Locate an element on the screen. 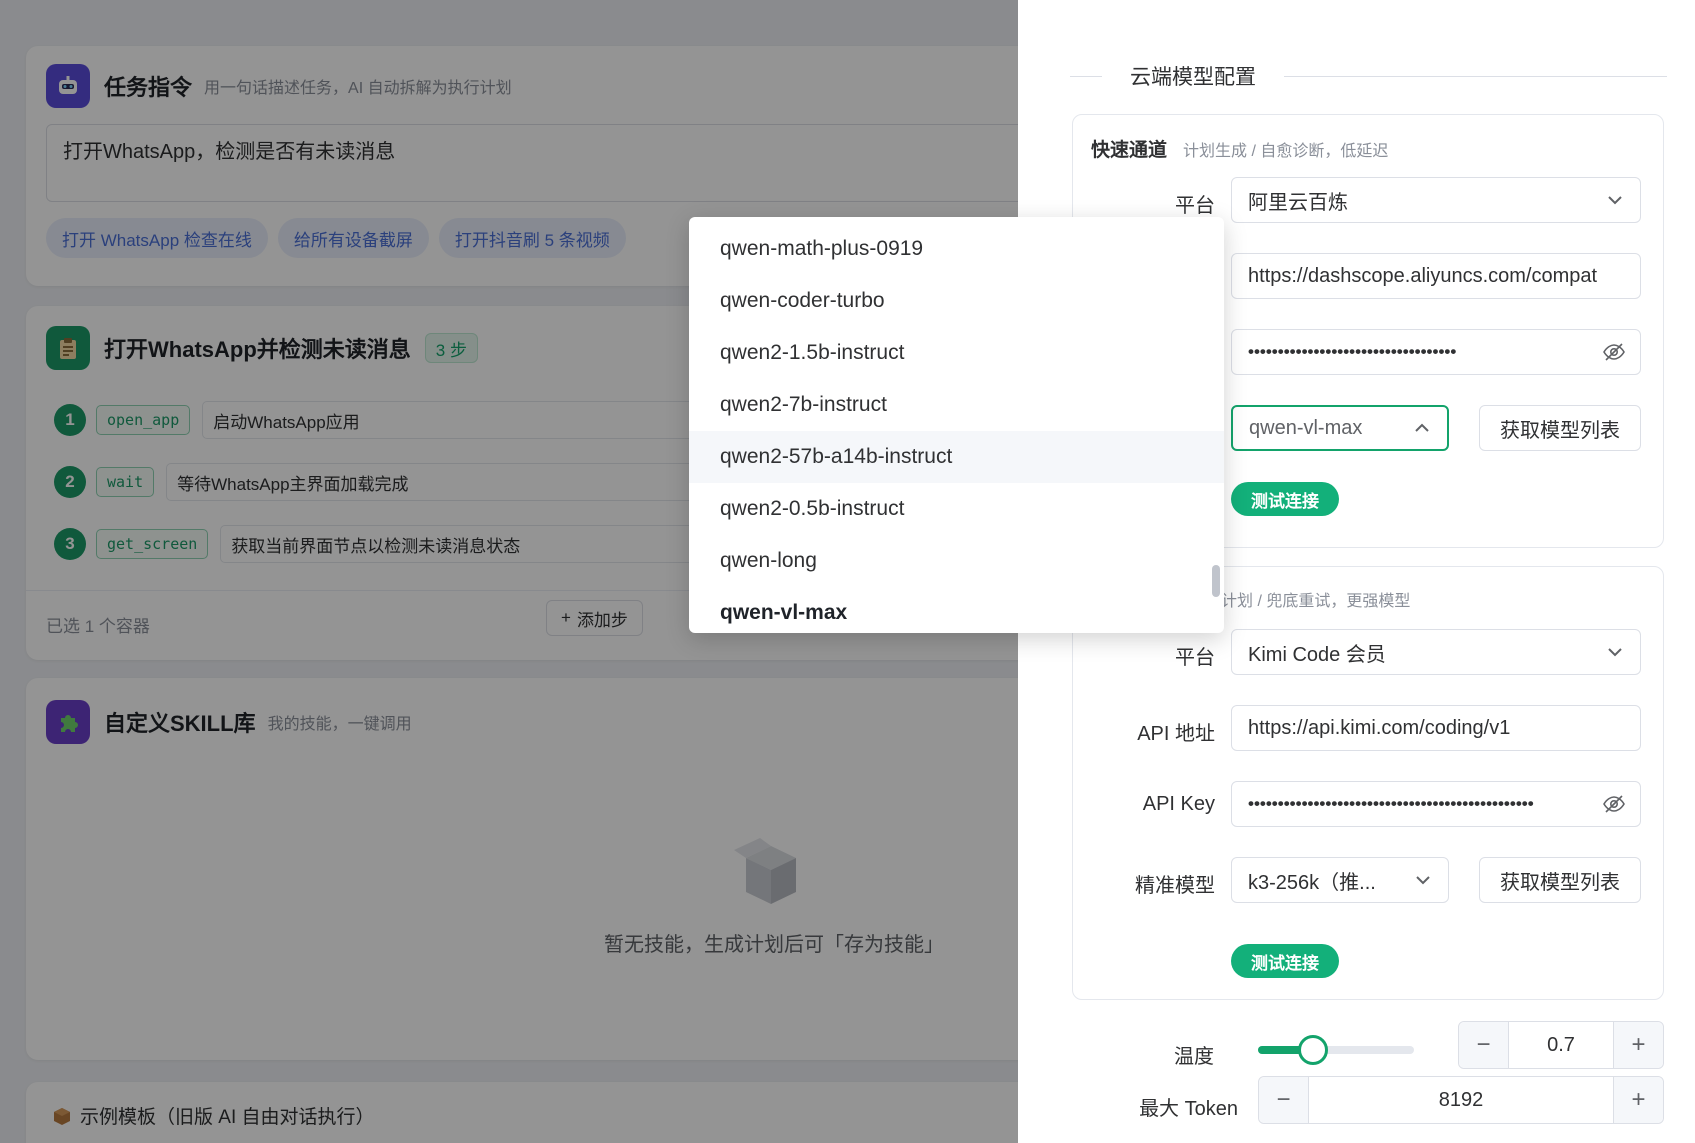 The image size is (1695, 1143). model-option-selected: qwen-vl-max is located at coordinates (956, 610).